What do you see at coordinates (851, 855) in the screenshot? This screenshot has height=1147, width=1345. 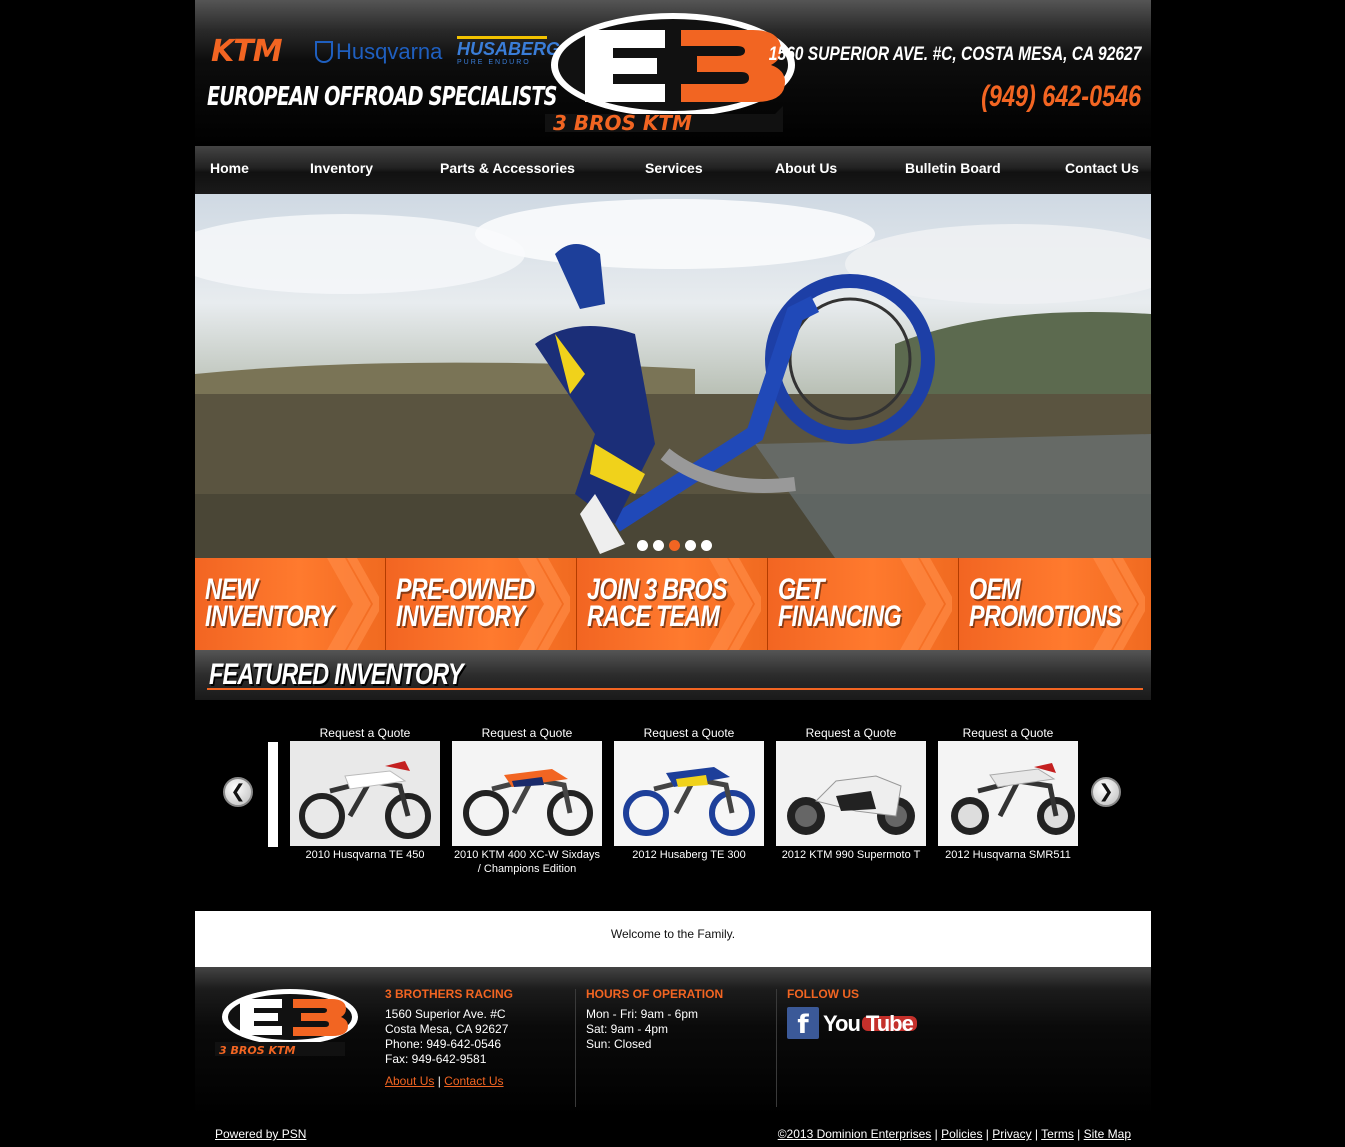 I see `inventory-name: 2012 KTM 990 Supermoto T` at bounding box center [851, 855].